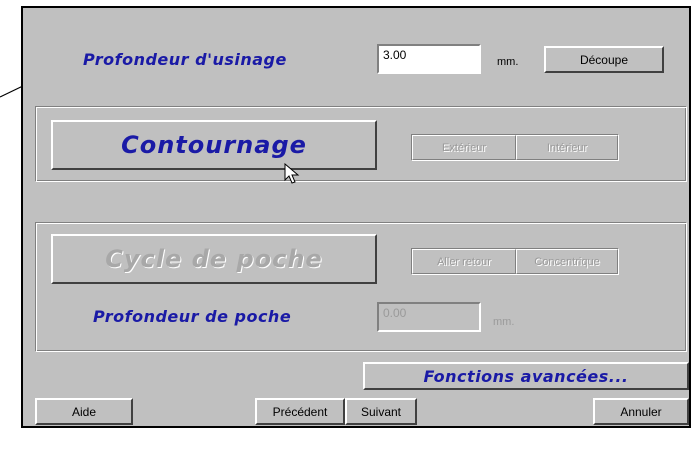  What do you see at coordinates (214, 259) in the screenshot?
I see `pocket-cycle-button: Cycle de poche` at bounding box center [214, 259].